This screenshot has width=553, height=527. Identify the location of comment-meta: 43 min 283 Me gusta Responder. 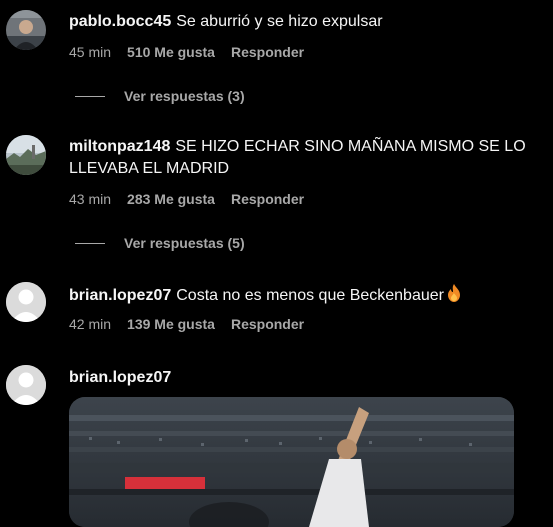
(186, 199).